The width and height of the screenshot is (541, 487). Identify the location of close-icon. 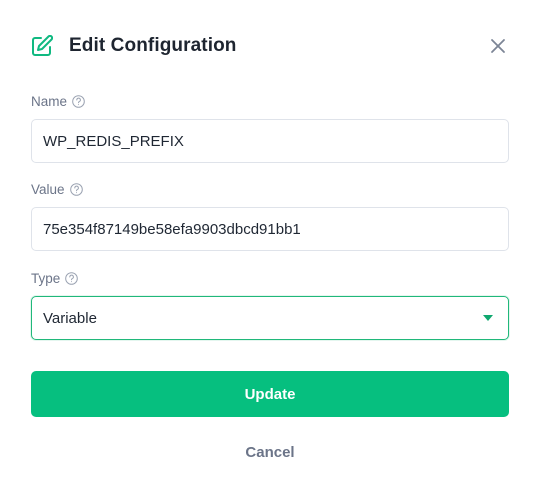
(498, 46).